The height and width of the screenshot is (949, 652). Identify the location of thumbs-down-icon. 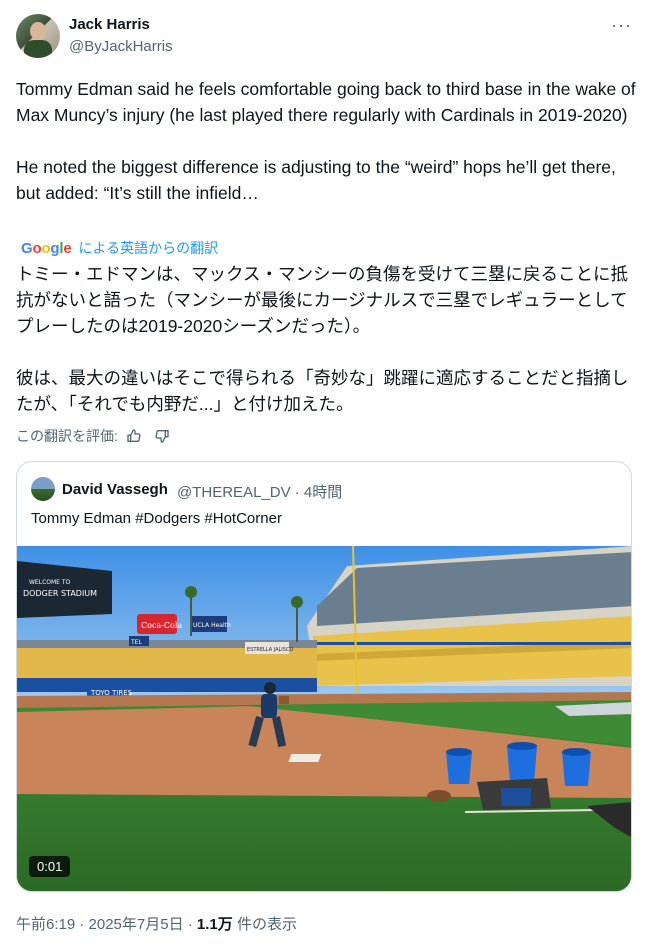
(162, 436).